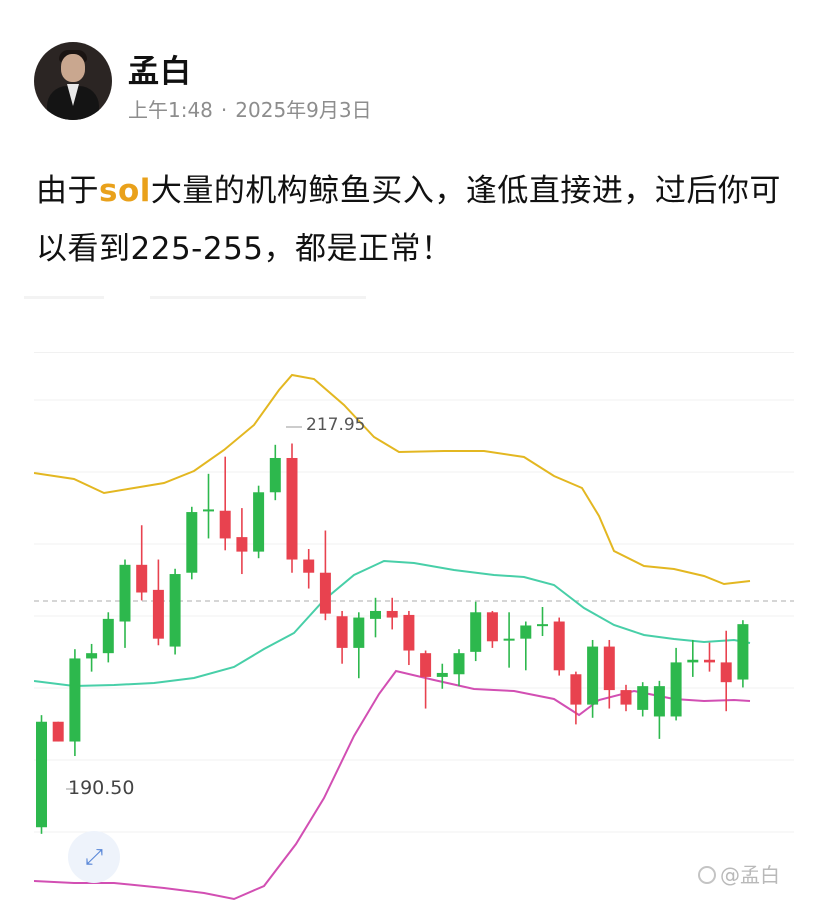 The height and width of the screenshot is (918, 828). I want to click on post-meta: 上午1:48 · 2025年9月3日, so click(250, 108).